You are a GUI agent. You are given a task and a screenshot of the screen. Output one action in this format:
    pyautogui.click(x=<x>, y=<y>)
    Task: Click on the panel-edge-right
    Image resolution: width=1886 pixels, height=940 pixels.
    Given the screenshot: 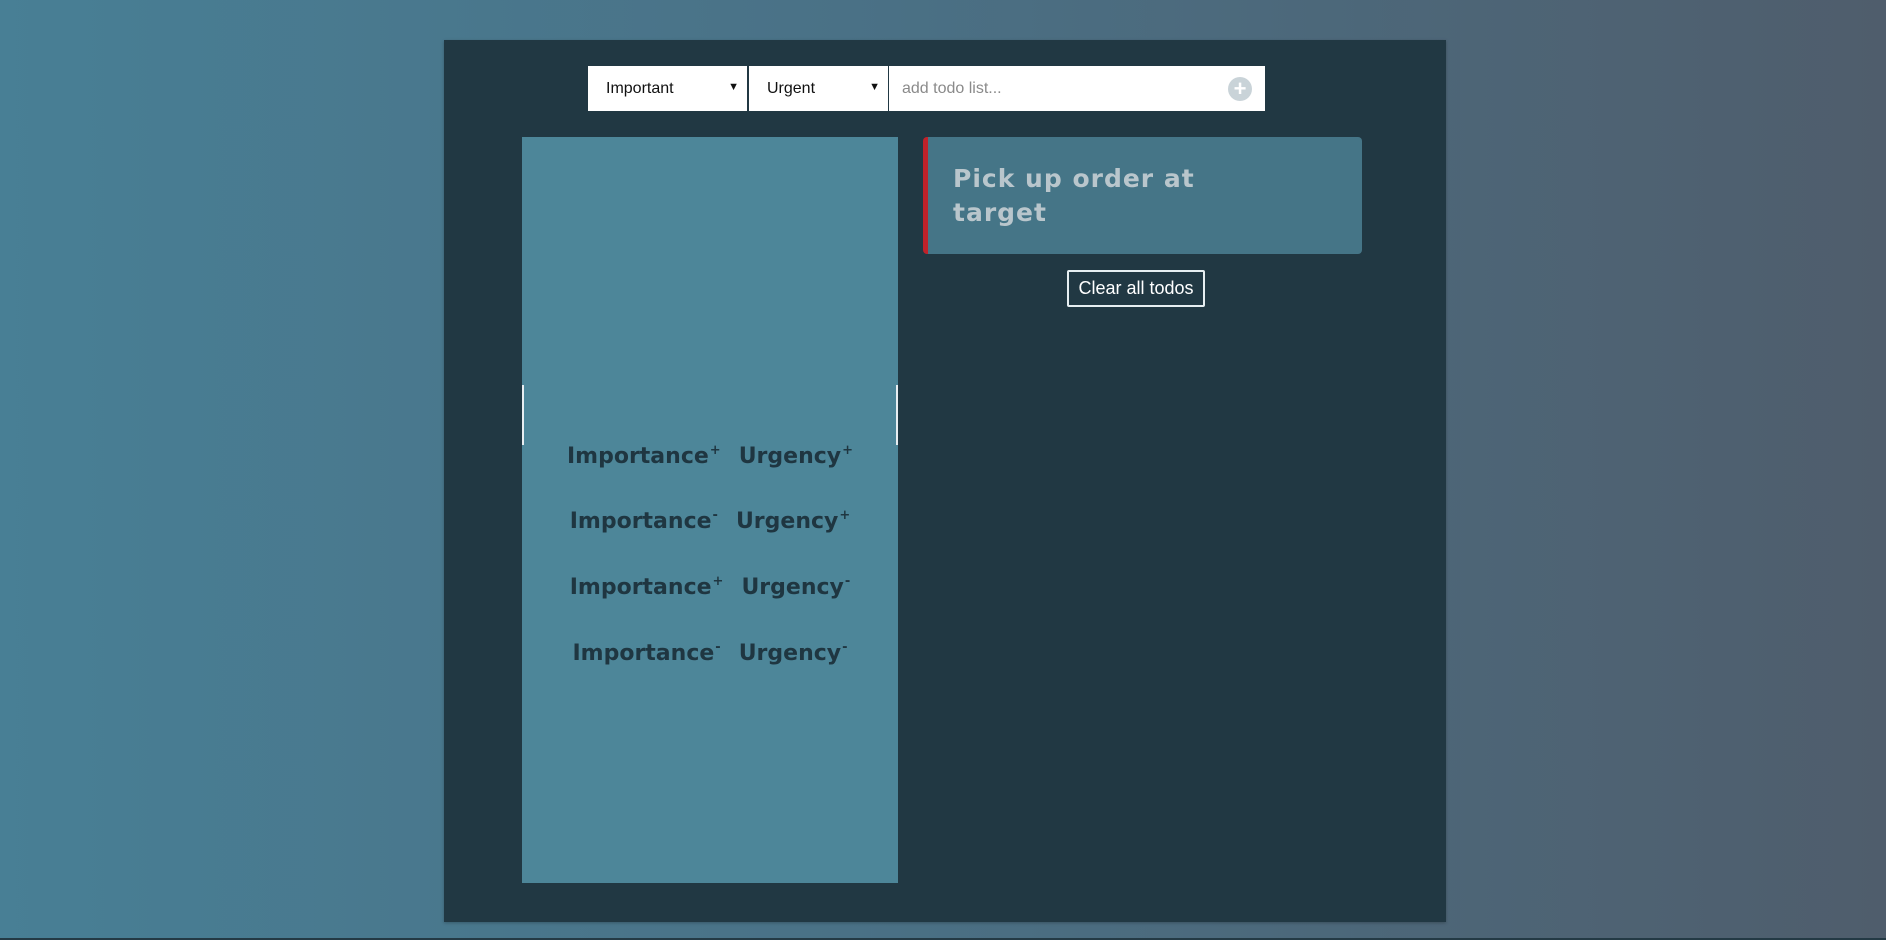 What is the action you would take?
    pyautogui.click(x=897, y=415)
    